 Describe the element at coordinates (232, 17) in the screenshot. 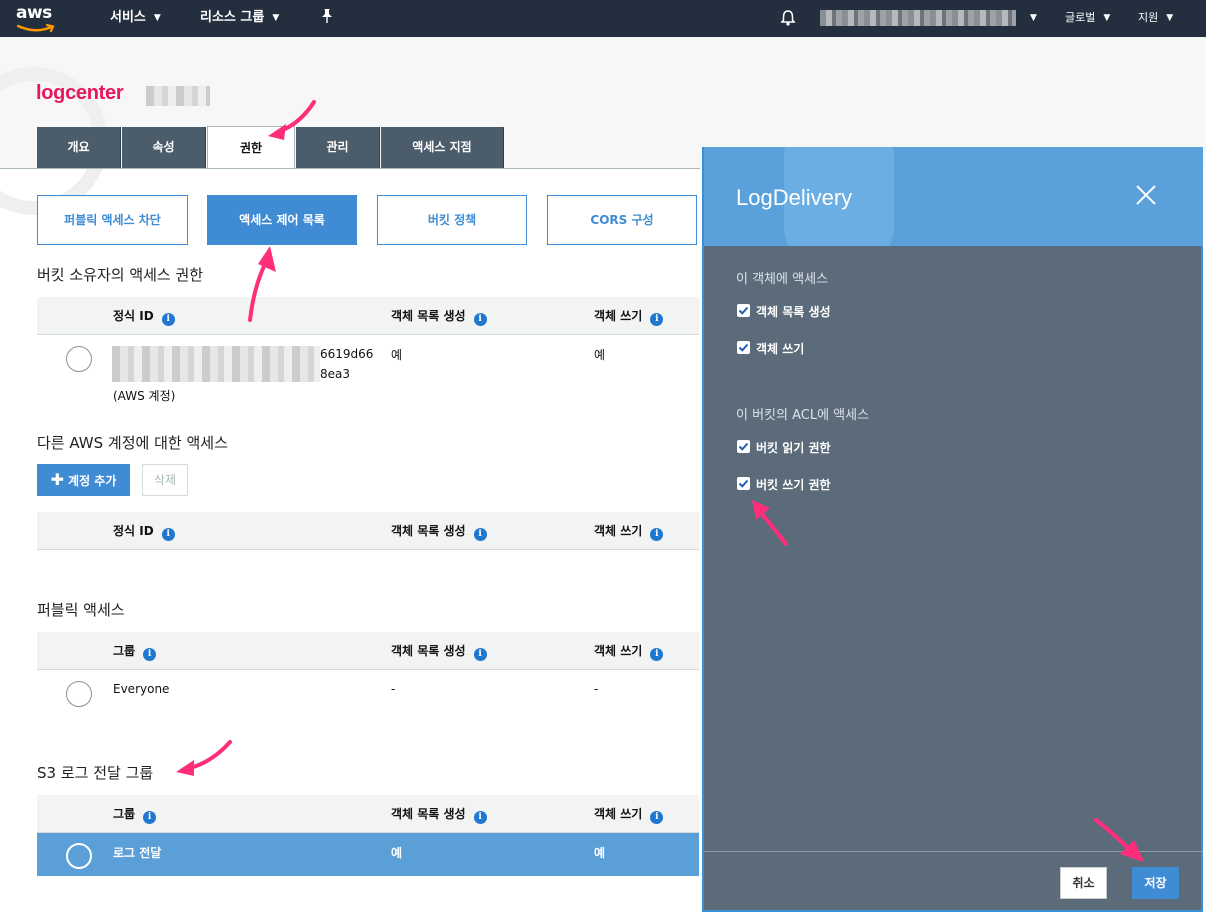

I see `resource-groups-label: 리소스 그룹` at that location.